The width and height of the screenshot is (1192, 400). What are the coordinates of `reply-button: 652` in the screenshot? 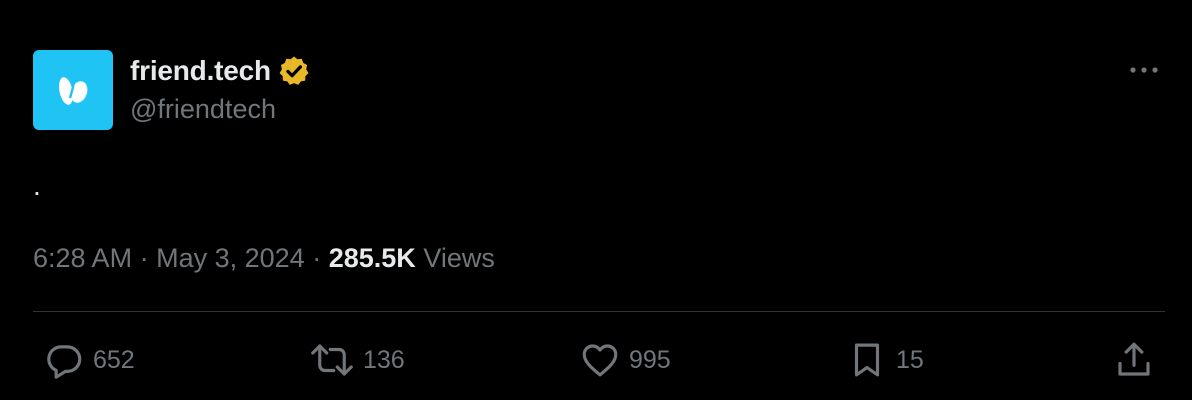 It's located at (89, 360).